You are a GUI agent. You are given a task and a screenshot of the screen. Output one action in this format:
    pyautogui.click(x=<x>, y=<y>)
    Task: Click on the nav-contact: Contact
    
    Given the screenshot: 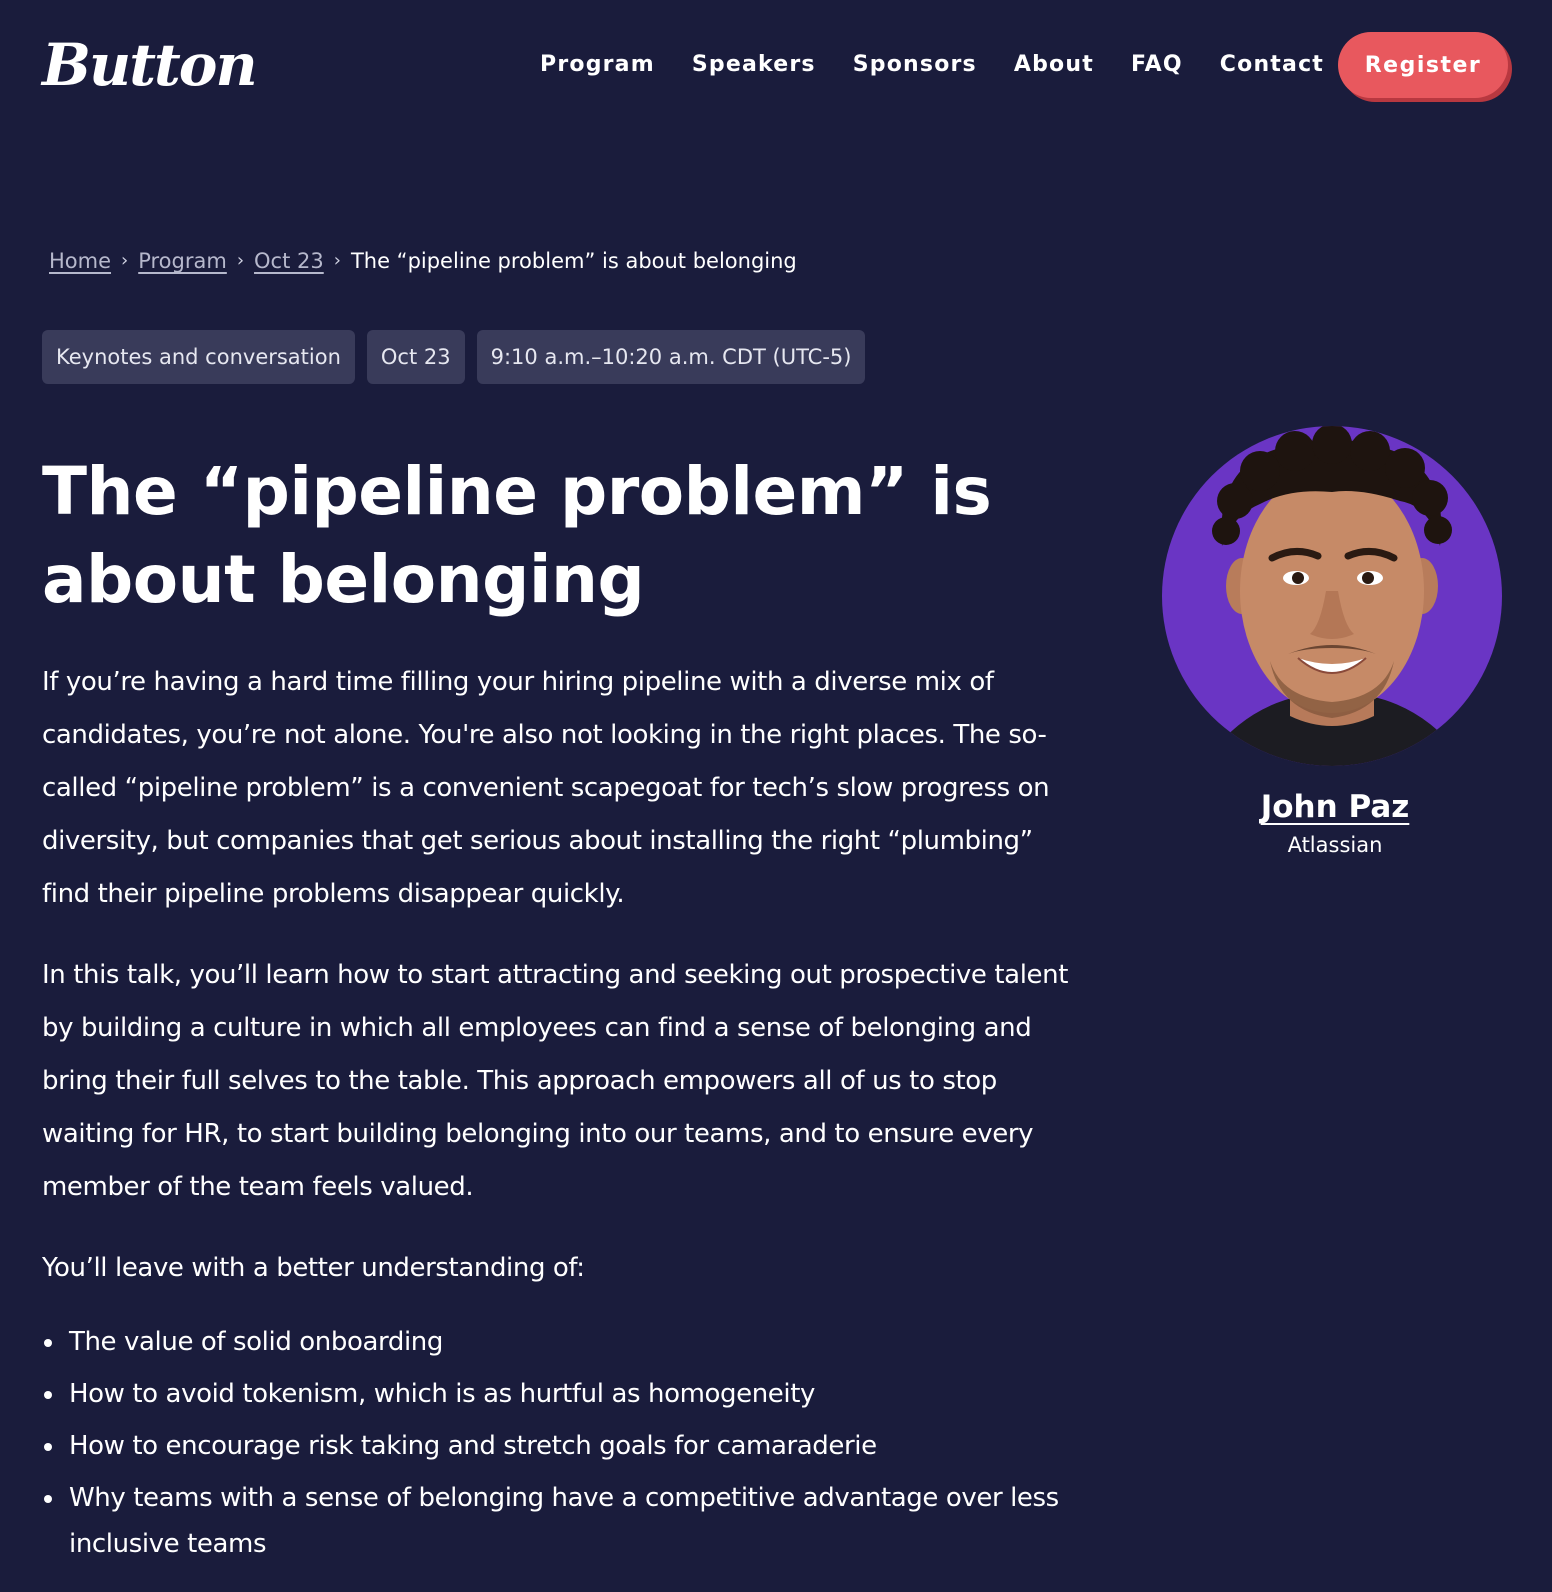 What is the action you would take?
    pyautogui.click(x=1272, y=65)
    